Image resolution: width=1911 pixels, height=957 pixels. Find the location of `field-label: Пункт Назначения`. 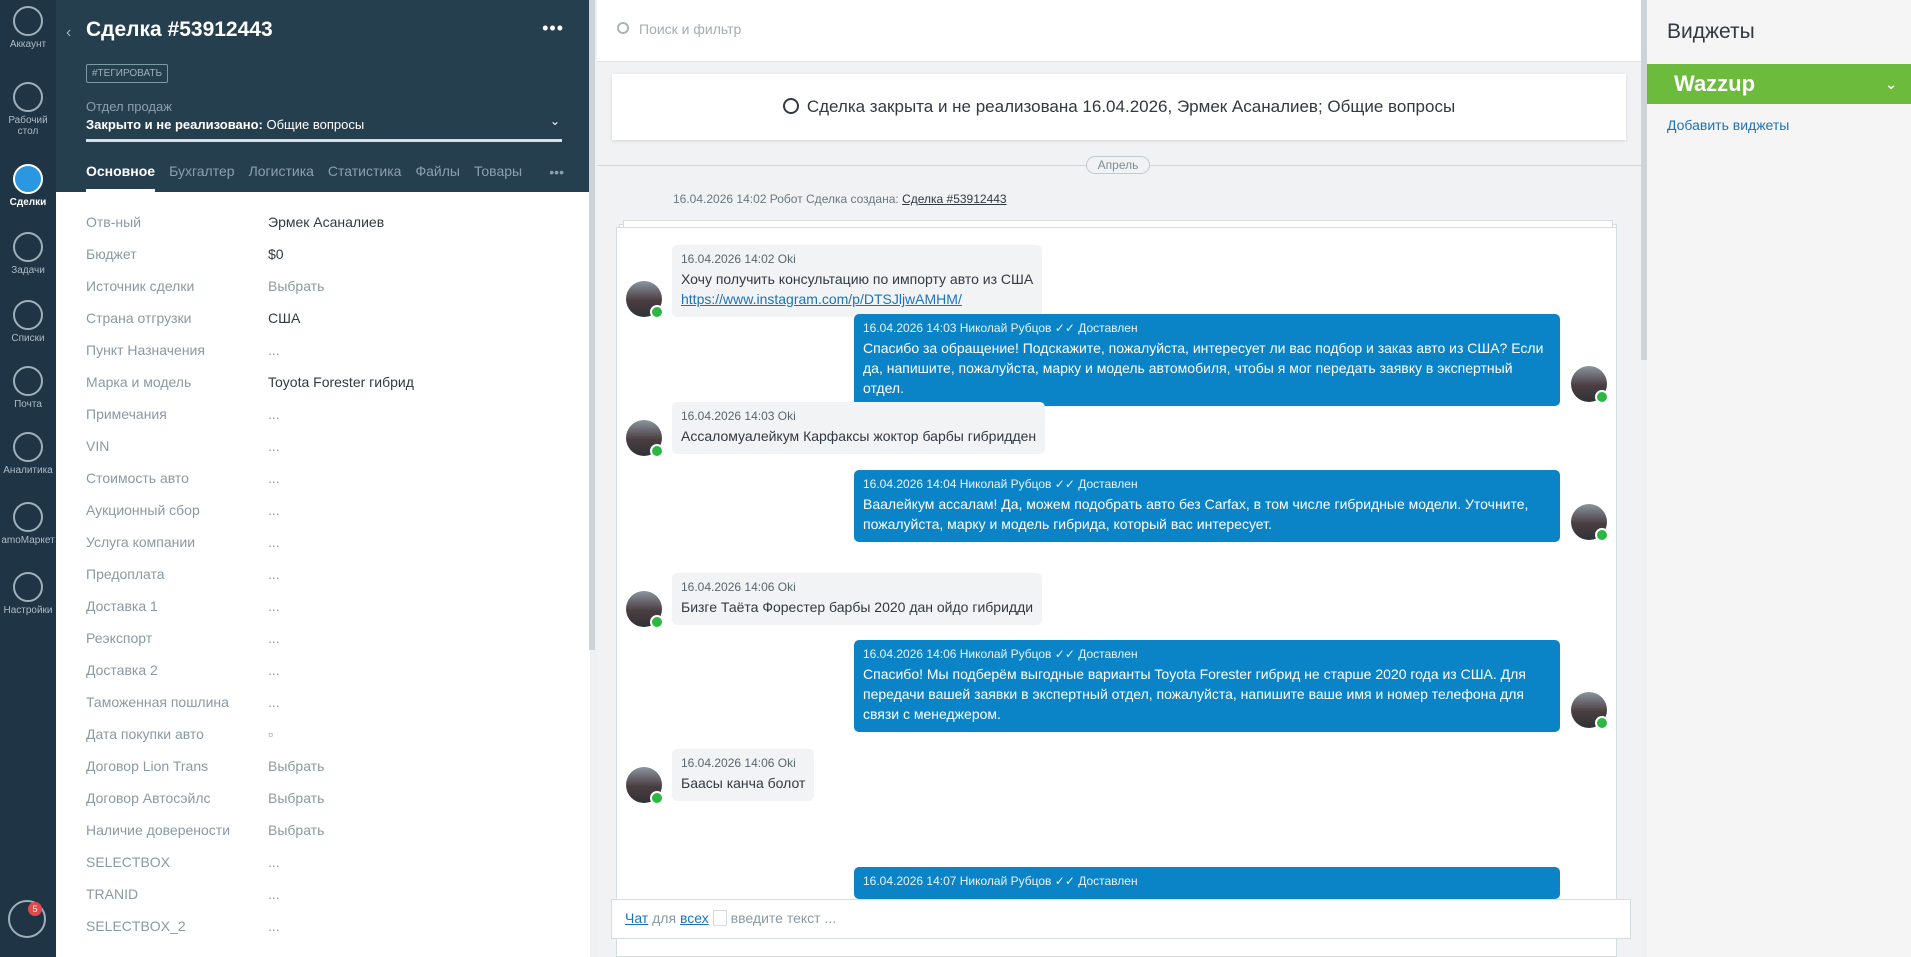

field-label: Пункт Назначения is located at coordinates (145, 350).